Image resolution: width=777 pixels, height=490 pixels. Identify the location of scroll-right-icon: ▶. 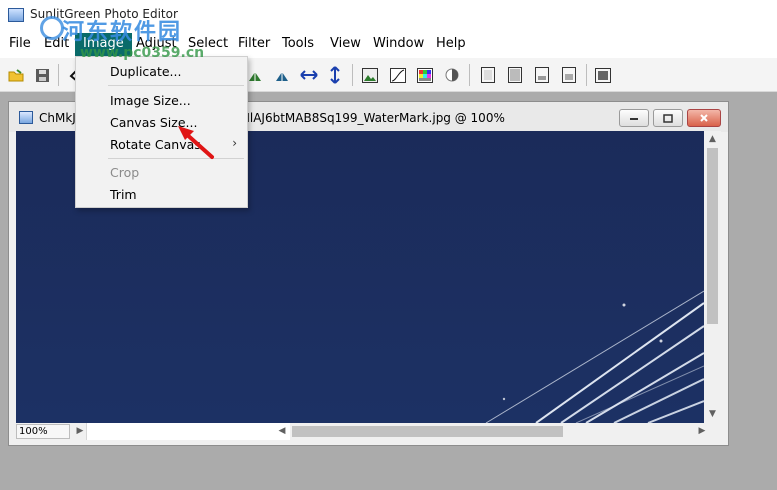
(702, 431).